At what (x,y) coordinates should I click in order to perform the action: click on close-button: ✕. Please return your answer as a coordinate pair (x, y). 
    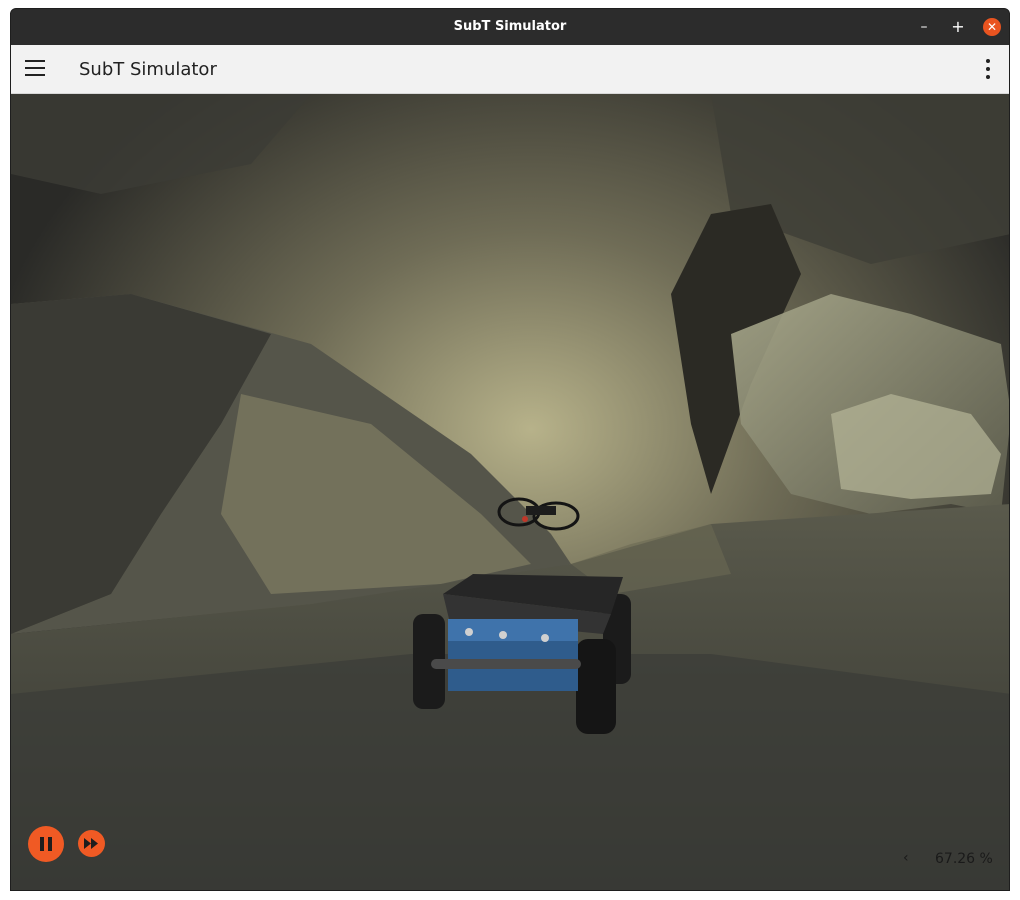
    Looking at the image, I should click on (992, 27).